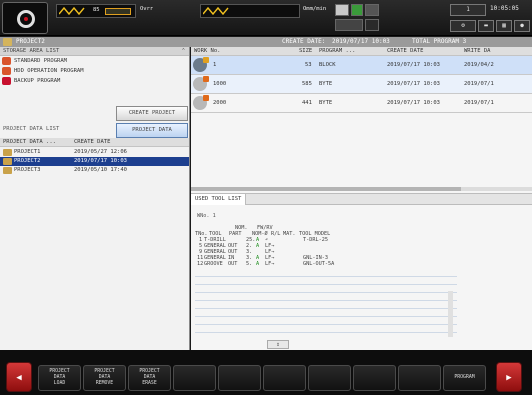  Describe the element at coordinates (479, 103) in the screenshot. I see `work-write-date: 2019/07/1` at that location.